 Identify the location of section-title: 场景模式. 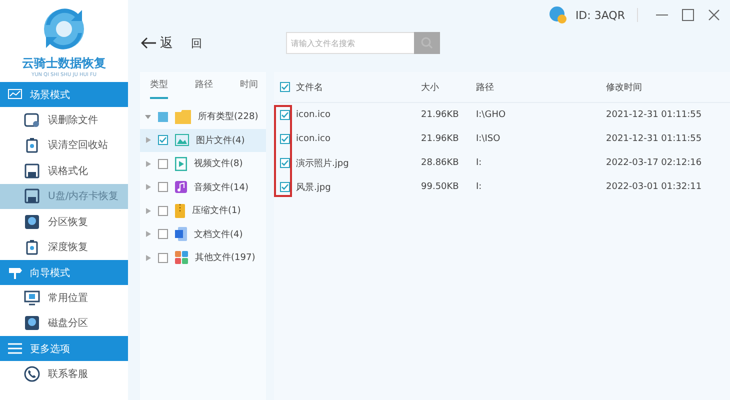
(50, 95).